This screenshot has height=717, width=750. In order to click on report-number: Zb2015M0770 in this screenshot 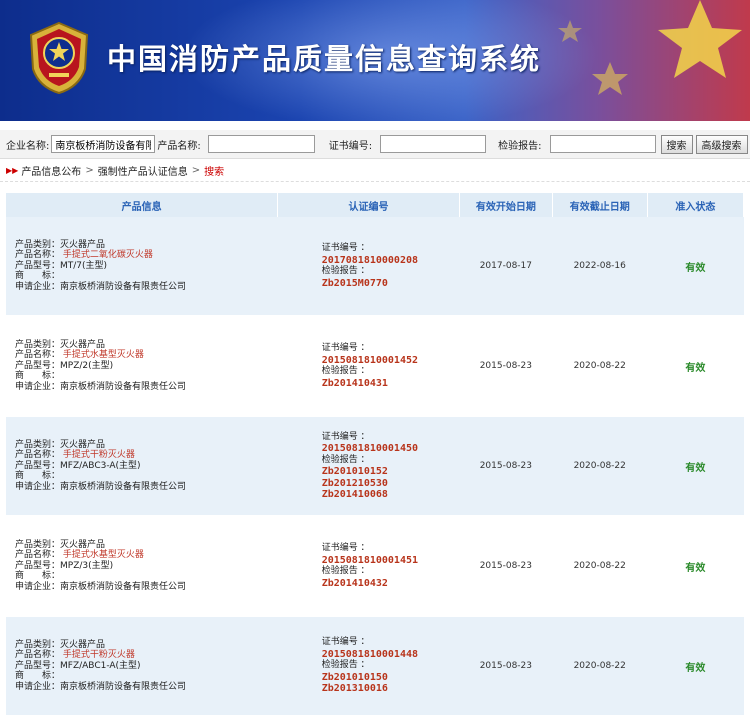, I will do `click(390, 284)`.